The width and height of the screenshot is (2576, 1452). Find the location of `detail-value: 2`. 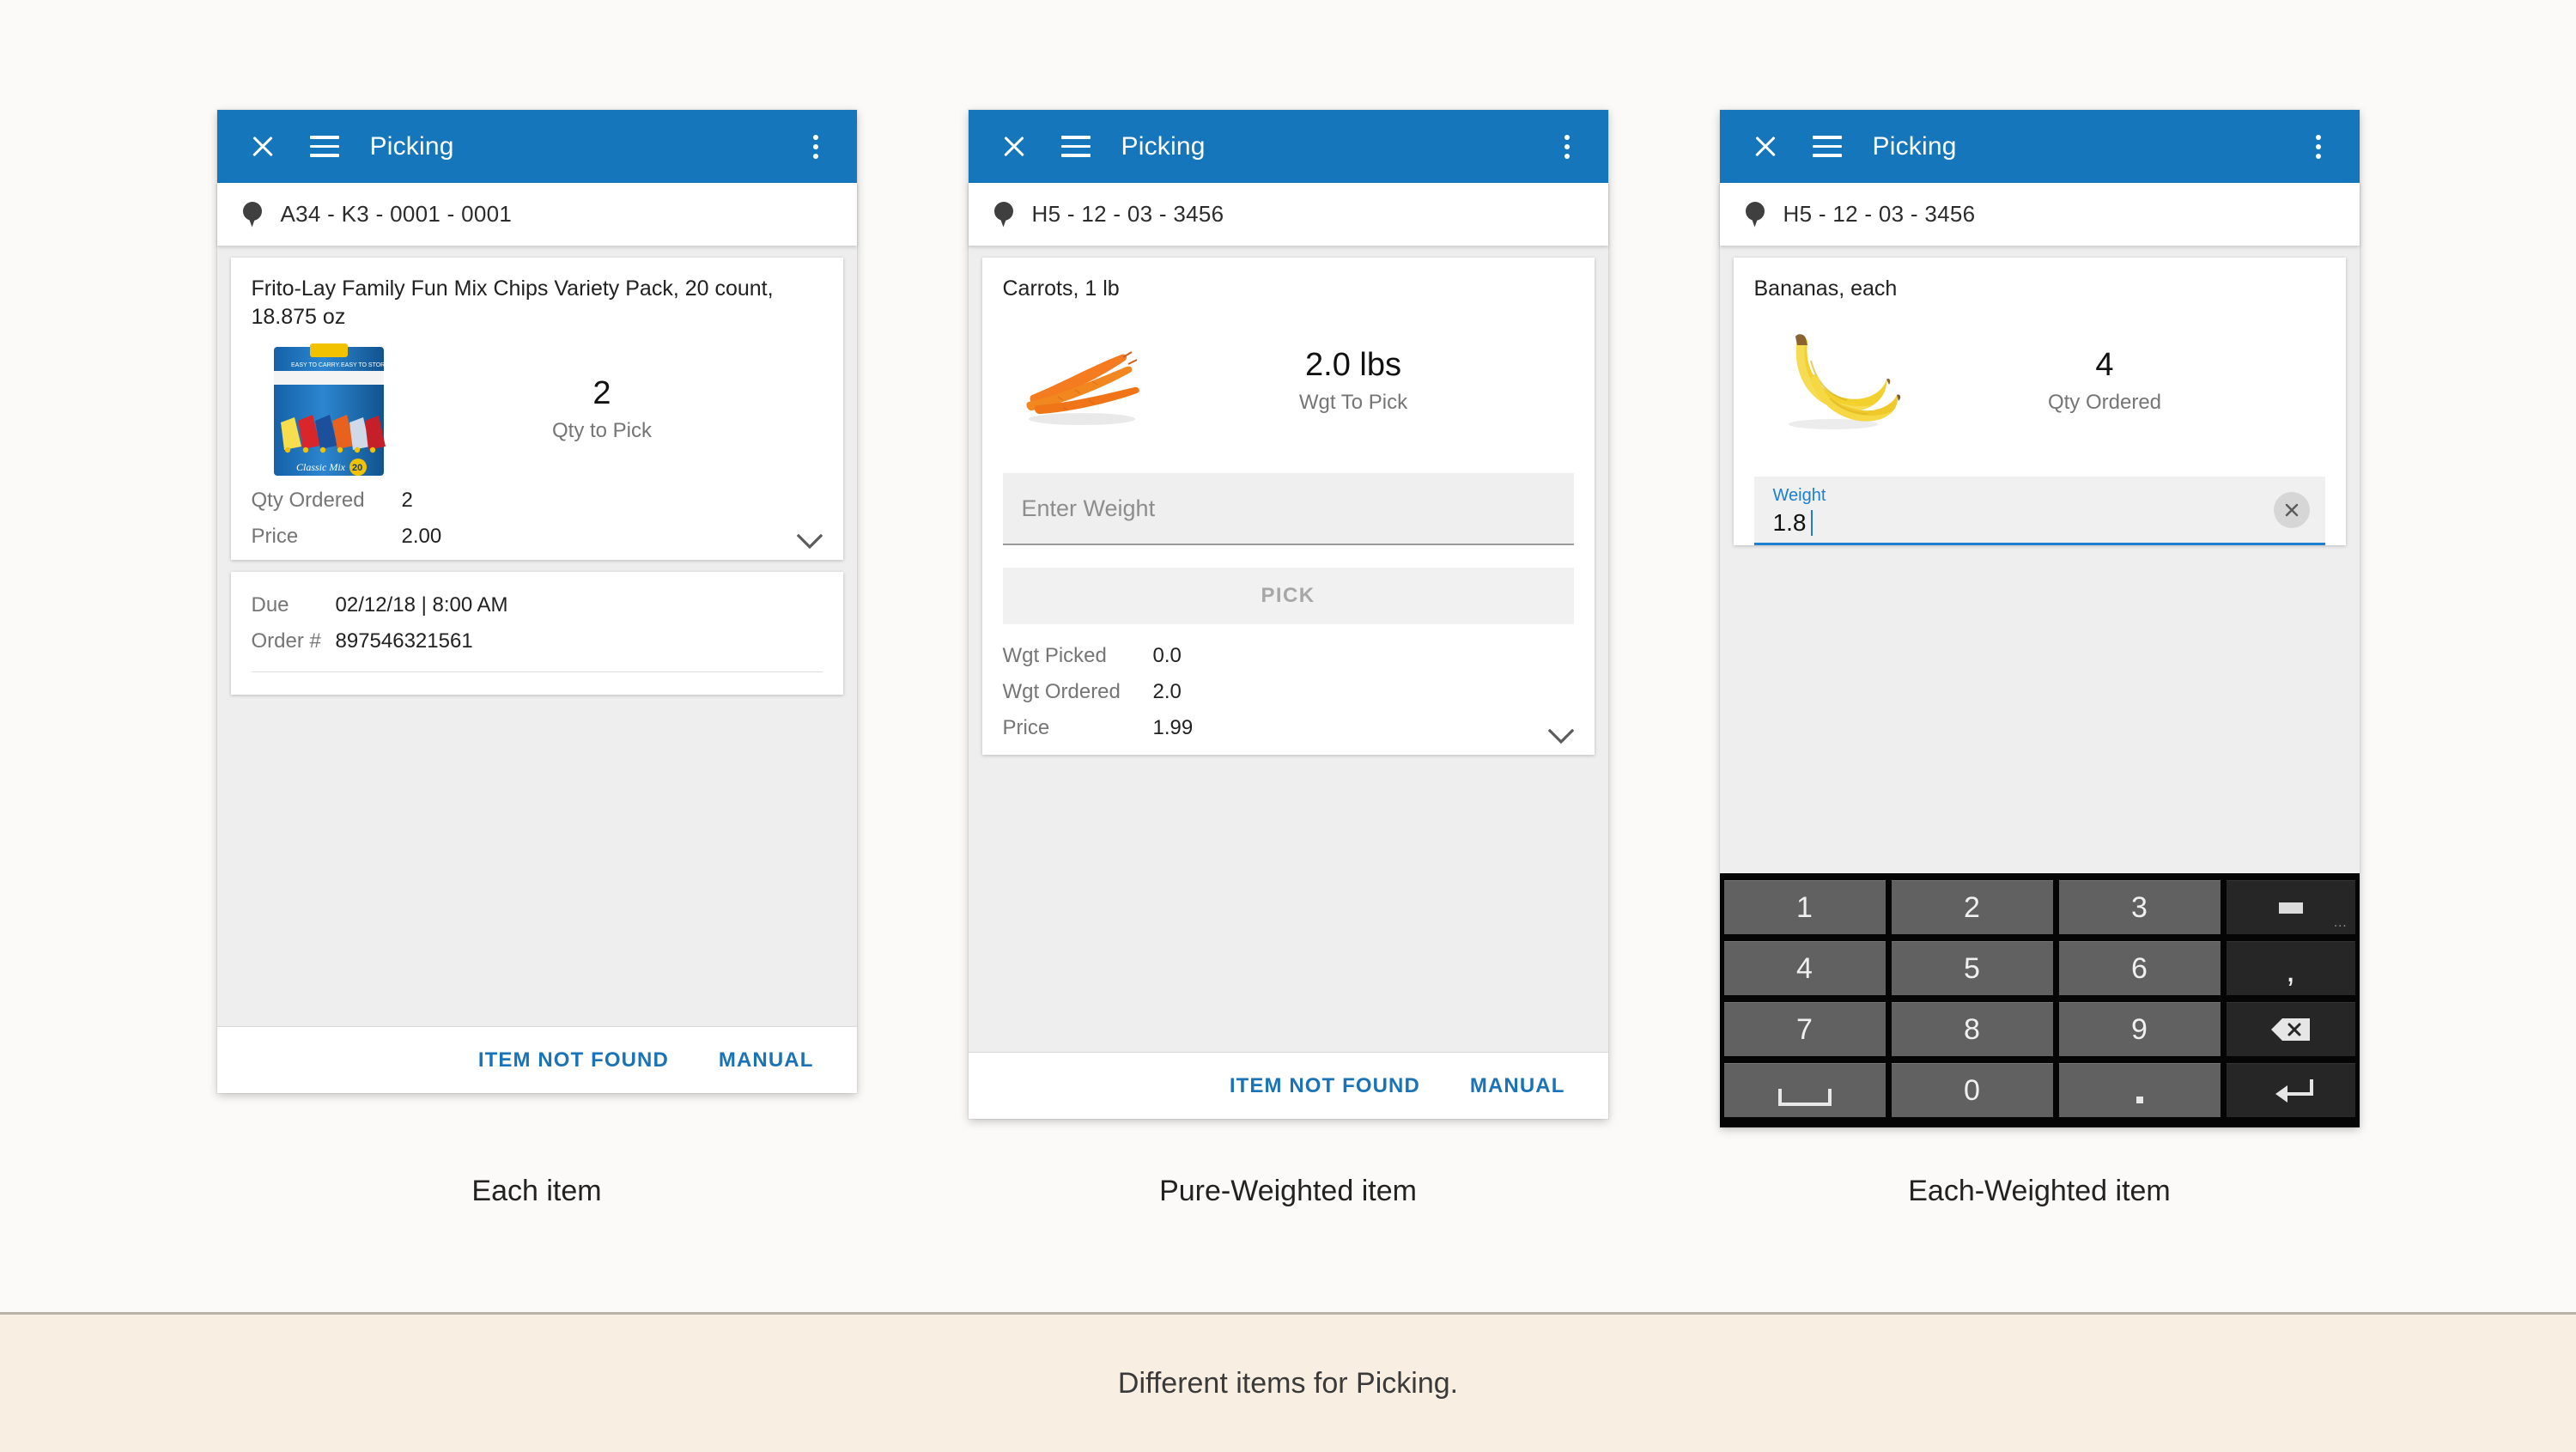

detail-value: 2 is located at coordinates (407, 500).